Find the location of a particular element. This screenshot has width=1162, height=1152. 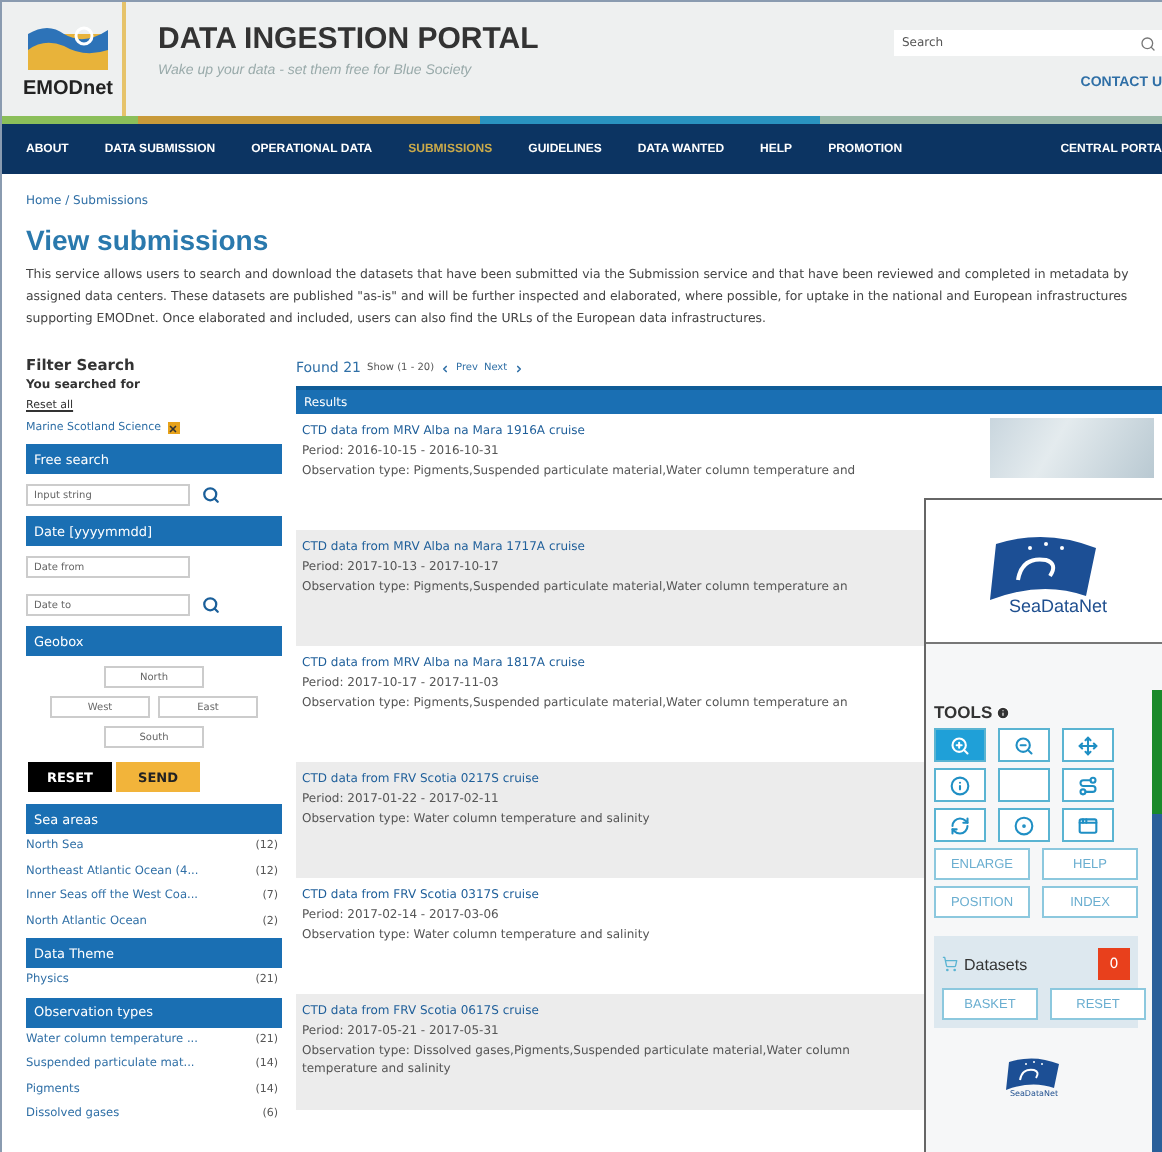

route-icon is located at coordinates (1088, 785).